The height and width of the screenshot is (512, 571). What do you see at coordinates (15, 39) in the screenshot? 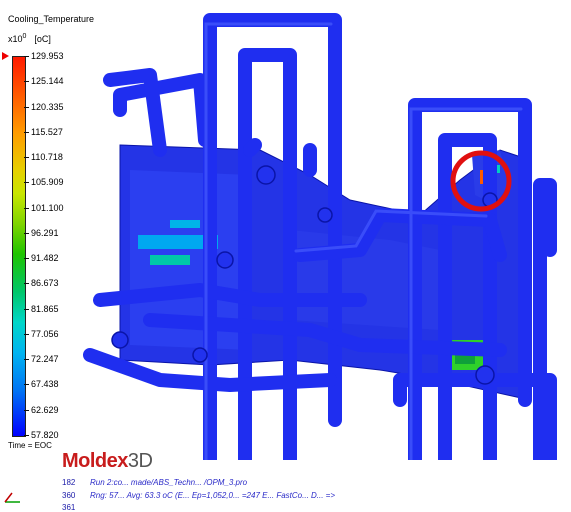
I see `legend-scale-base: x10` at bounding box center [15, 39].